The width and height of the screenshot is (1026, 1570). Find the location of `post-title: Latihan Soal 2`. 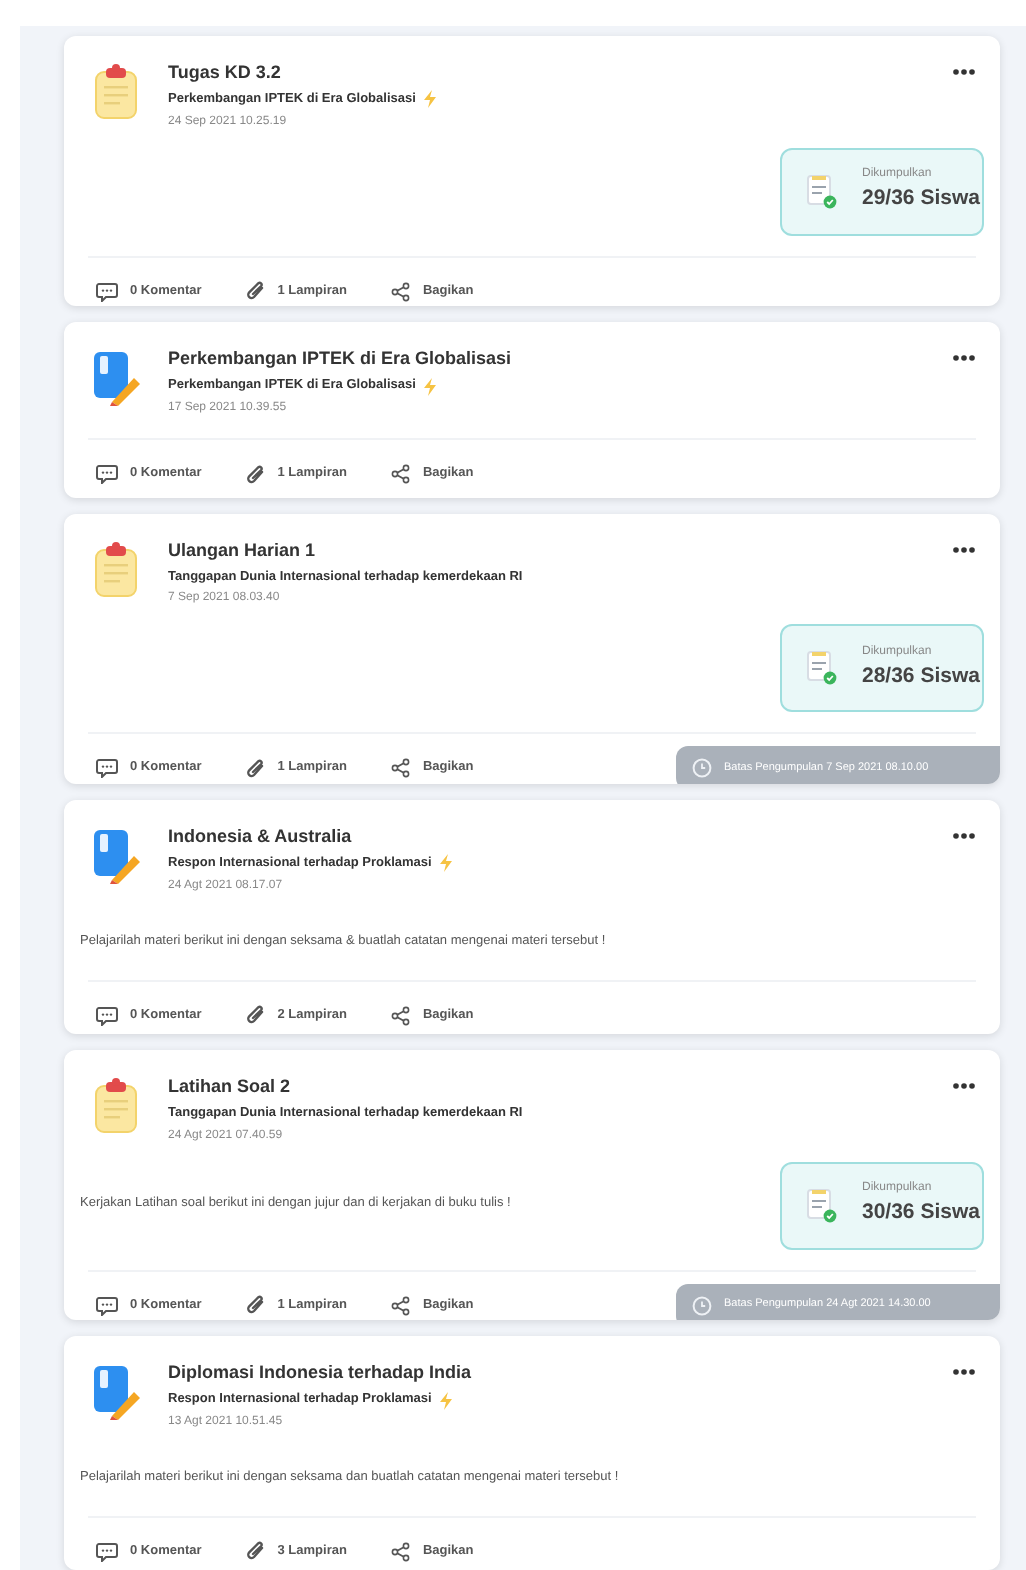

post-title: Latihan Soal 2 is located at coordinates (548, 1085).